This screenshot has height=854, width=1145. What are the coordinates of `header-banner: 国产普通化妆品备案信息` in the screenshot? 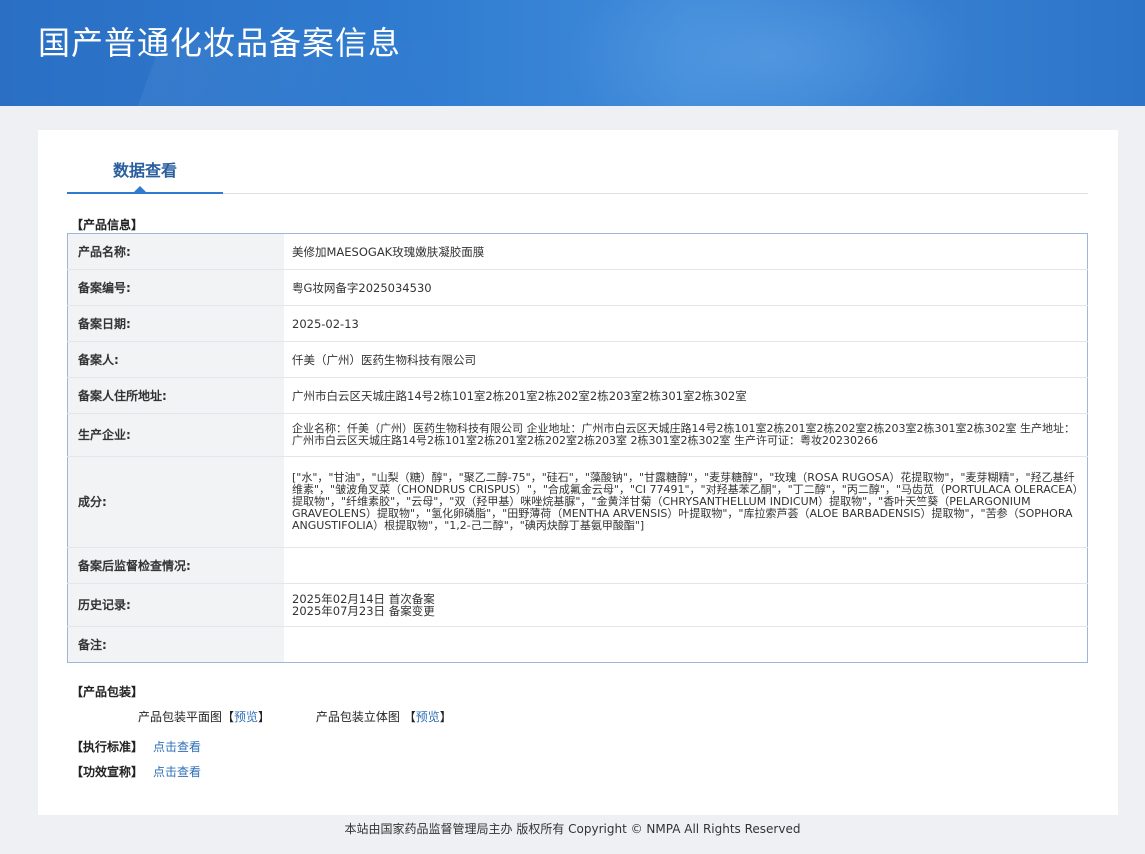 It's located at (572, 53).